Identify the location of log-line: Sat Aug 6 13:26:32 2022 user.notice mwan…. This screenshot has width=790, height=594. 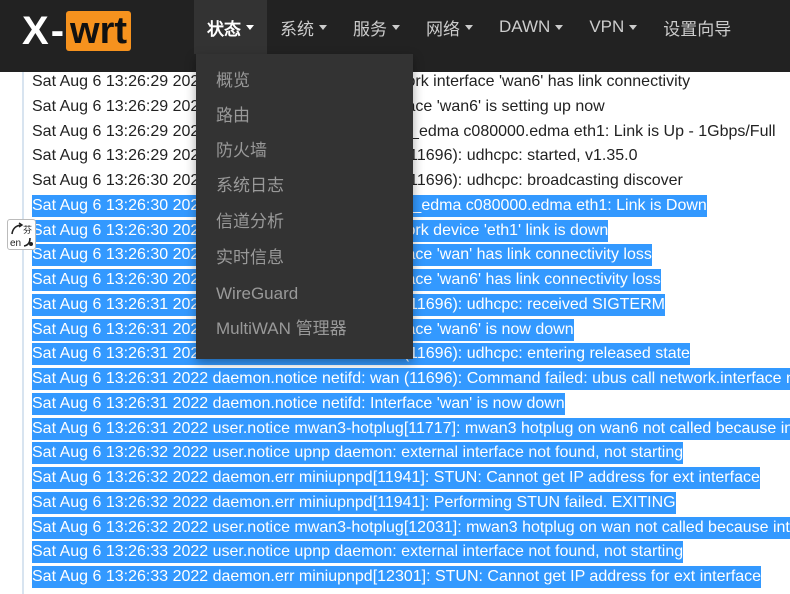
(411, 527).